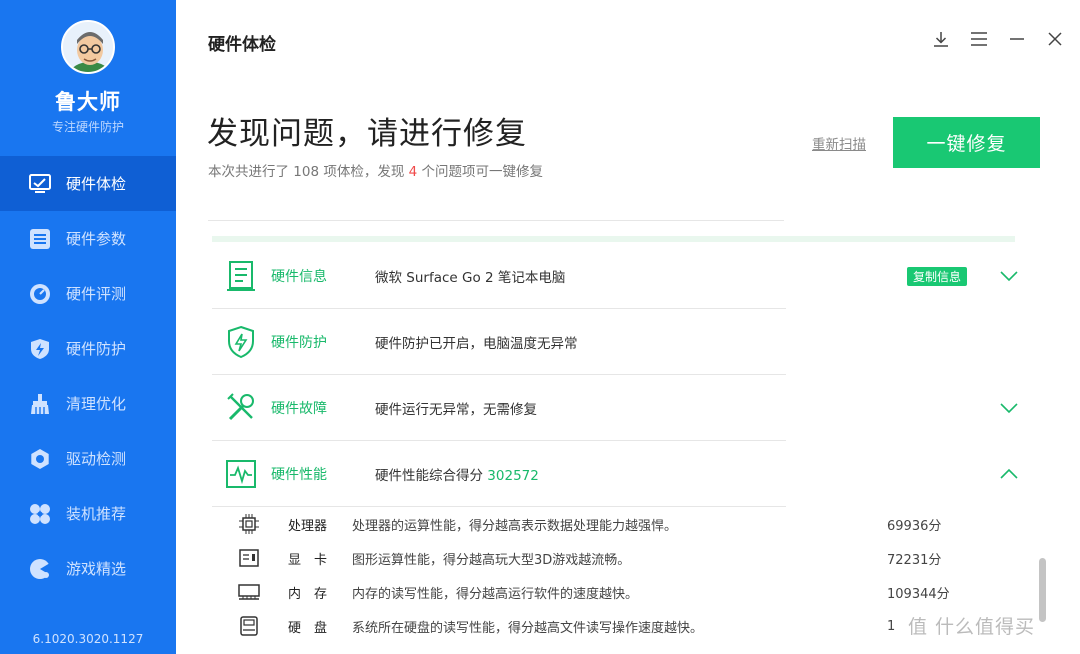 This screenshot has height=654, width=1080. I want to click on shield-bolt-icon, so click(40, 349).